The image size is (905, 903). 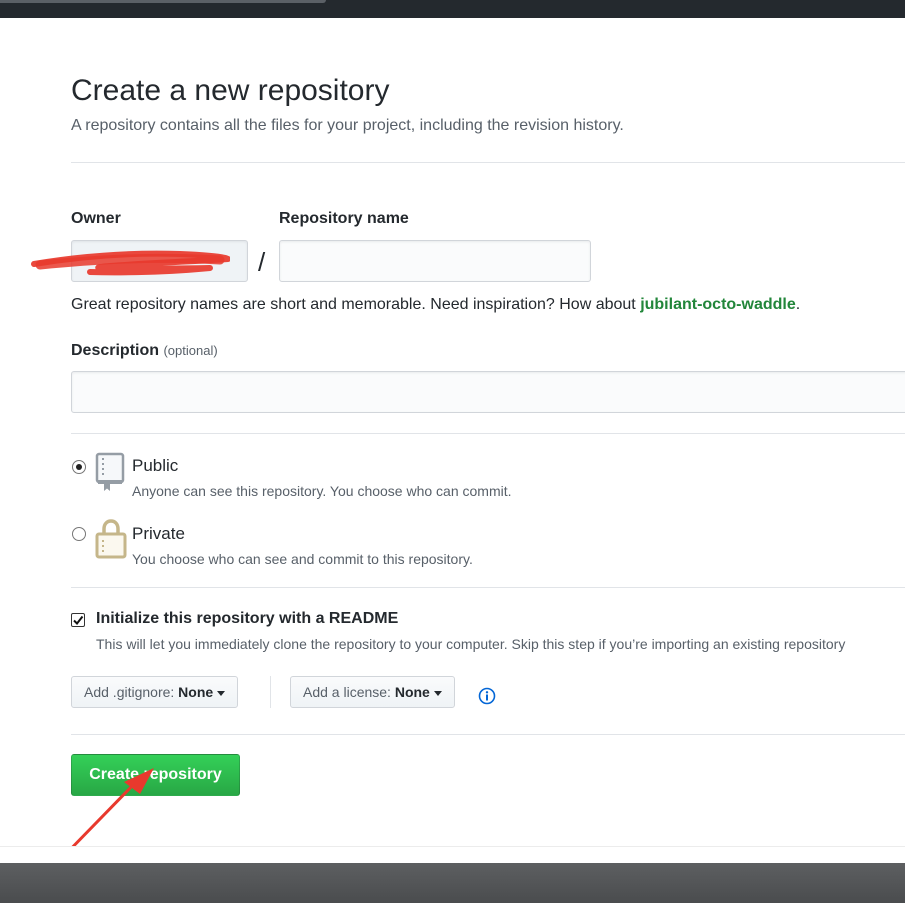 I want to click on owner-select, so click(x=159, y=261).